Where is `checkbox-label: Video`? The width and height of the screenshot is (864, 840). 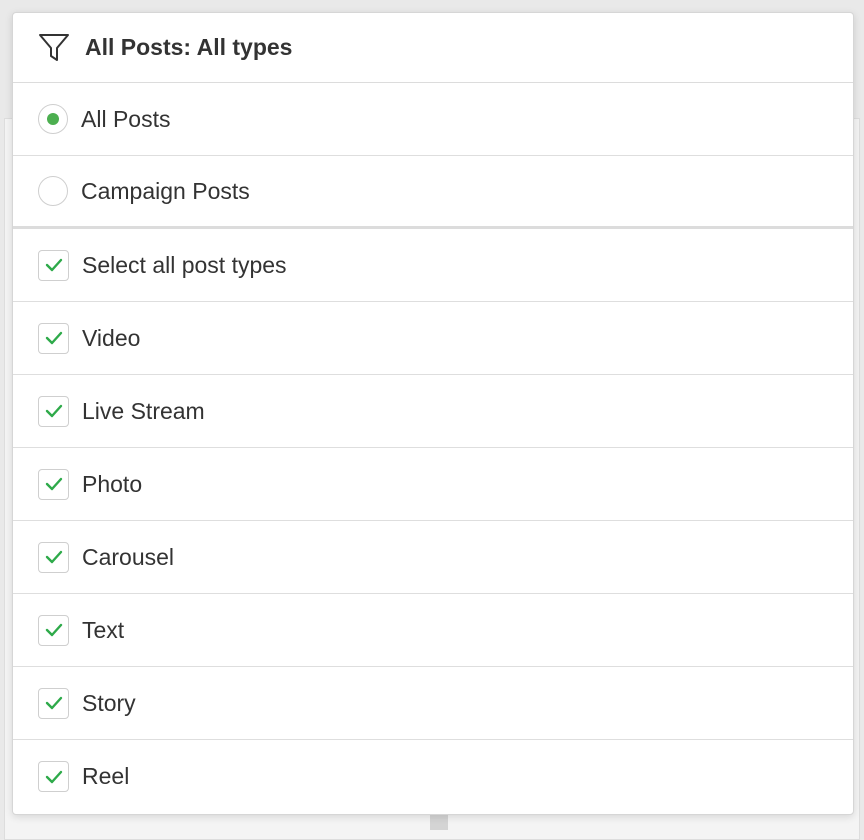
checkbox-label: Video is located at coordinates (111, 337).